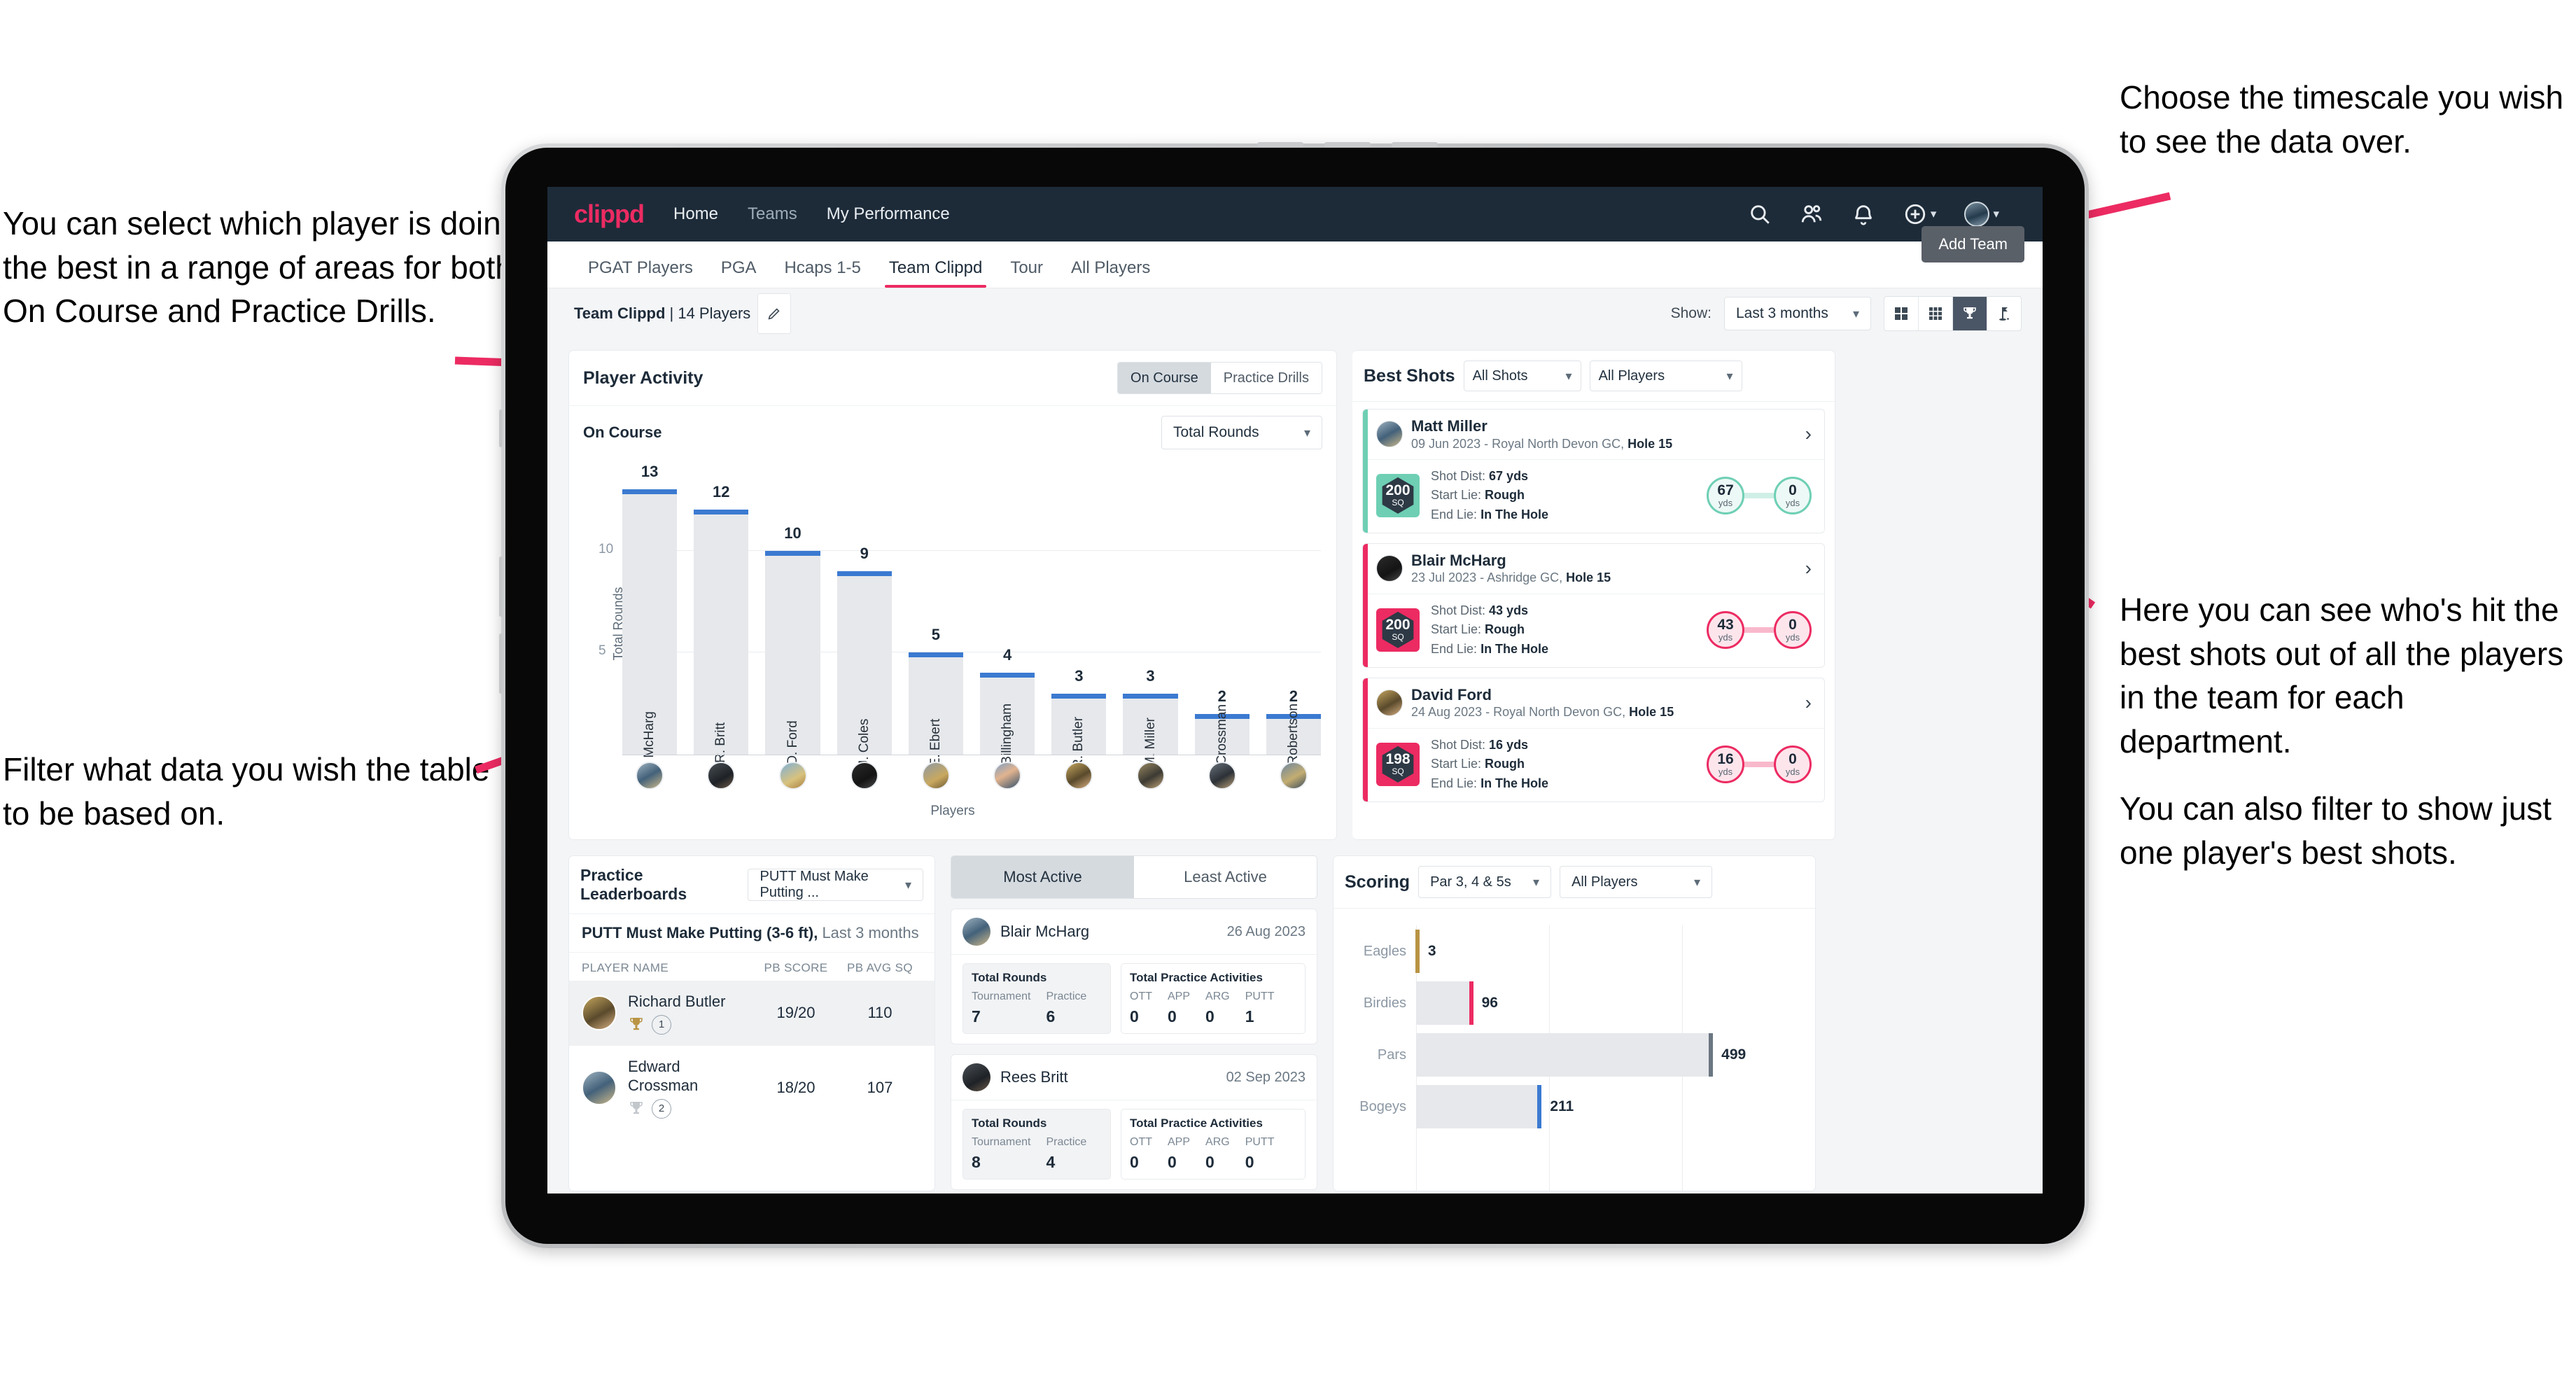 The width and height of the screenshot is (2576, 1386). I want to click on user-menu: ▾, so click(1981, 214).